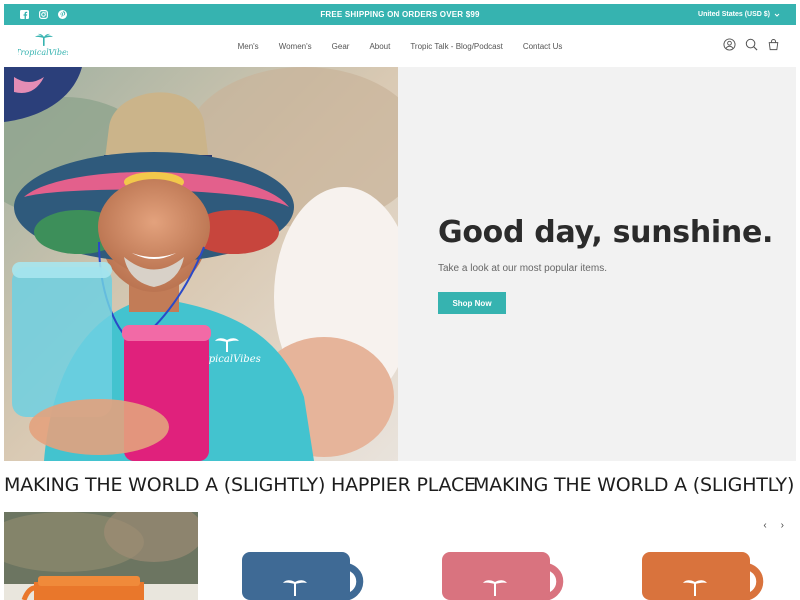  What do you see at coordinates (522, 268) in the screenshot?
I see `hero-subtitle: Take a look at our most popular items.` at bounding box center [522, 268].